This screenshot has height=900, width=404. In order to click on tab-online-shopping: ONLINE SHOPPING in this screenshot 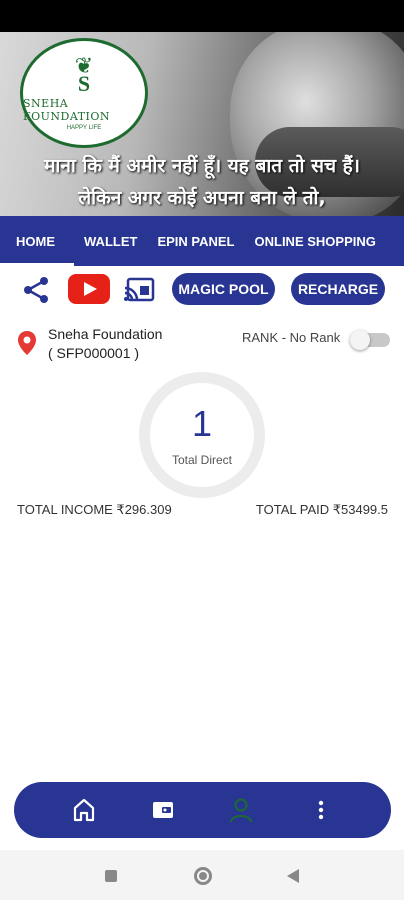, I will do `click(315, 241)`.